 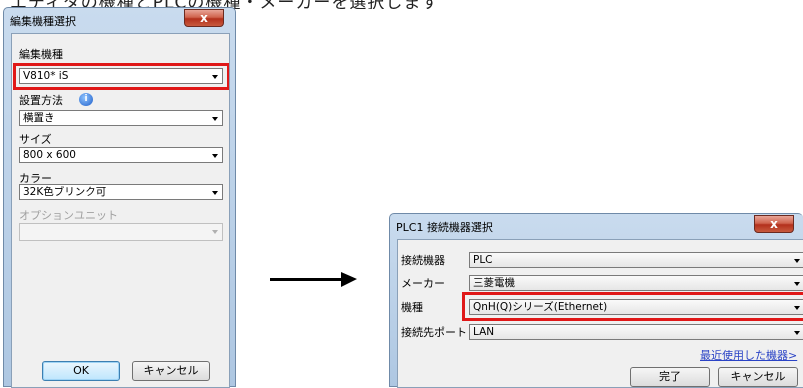 What do you see at coordinates (748, 355) in the screenshot?
I see `recent-devices-link: 最近使用した機器>` at bounding box center [748, 355].